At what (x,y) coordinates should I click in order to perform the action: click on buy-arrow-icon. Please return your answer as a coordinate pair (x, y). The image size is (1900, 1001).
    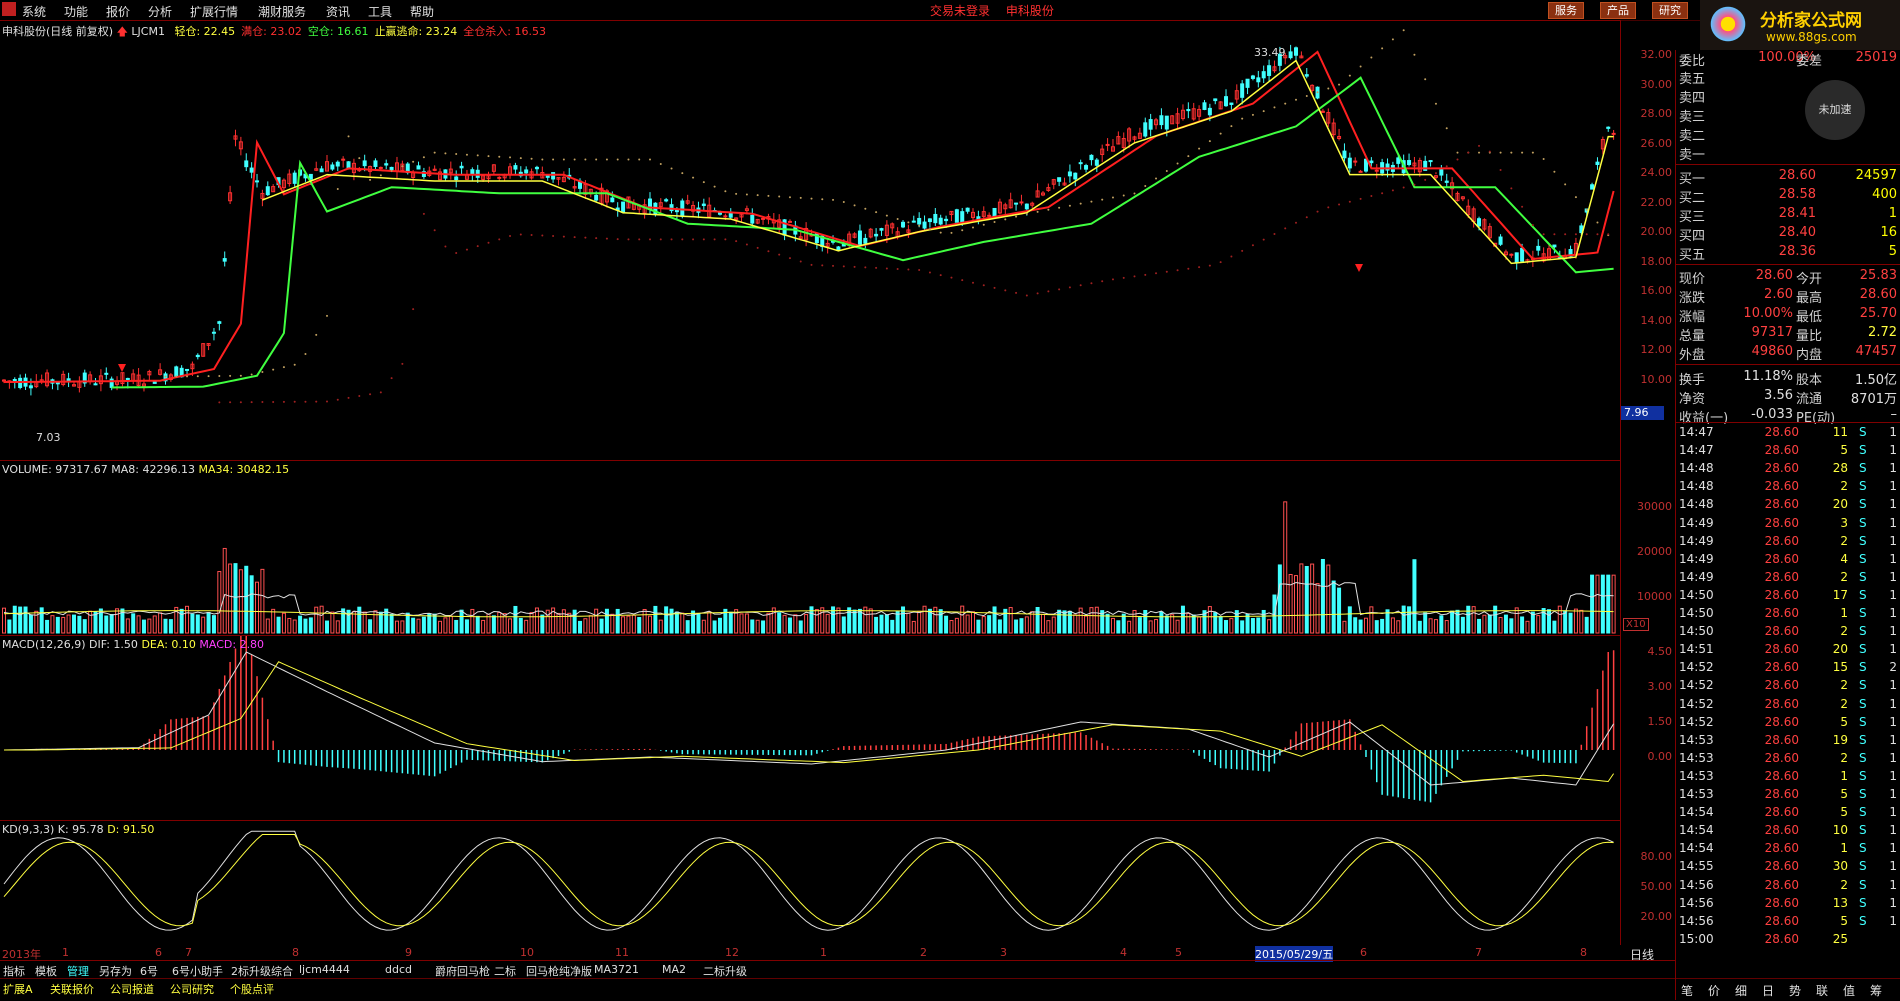
    Looking at the image, I should click on (122, 368).